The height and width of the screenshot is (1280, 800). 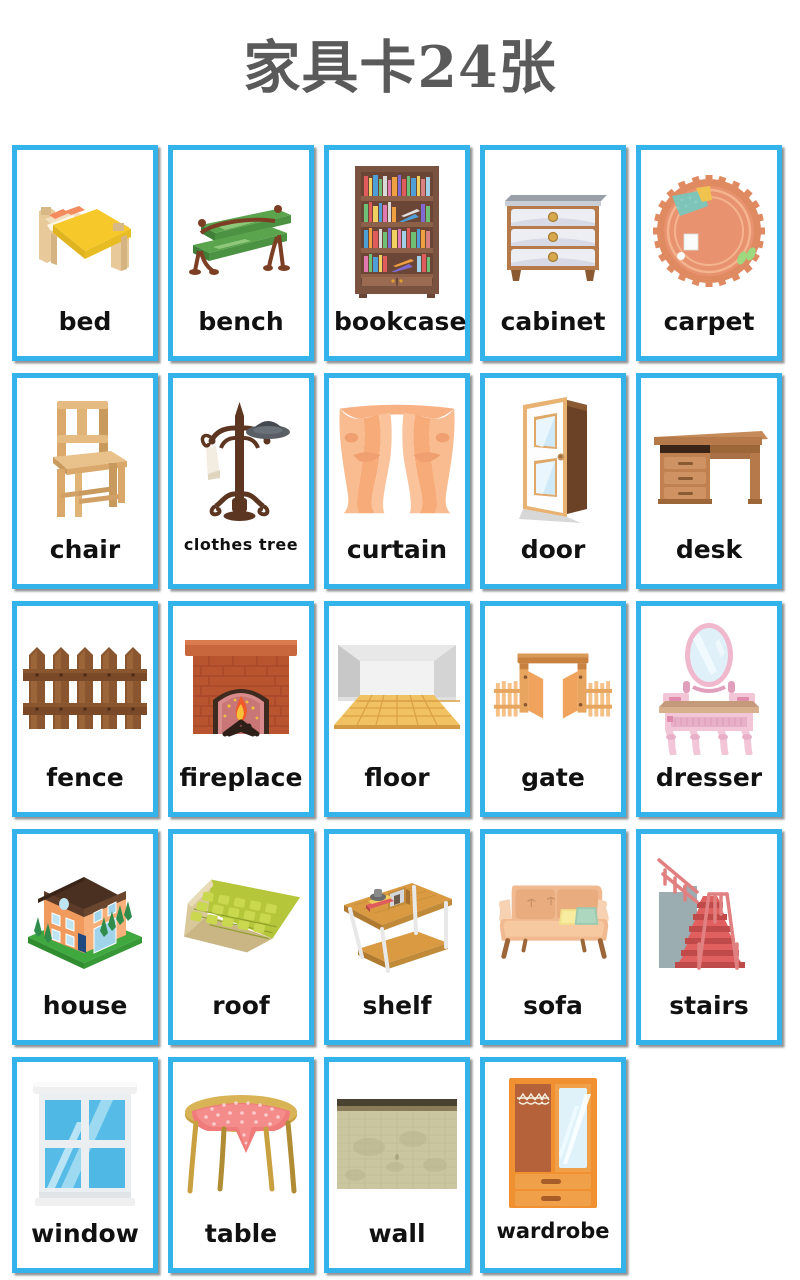 I want to click on flashcard-label: floor, so click(x=397, y=777).